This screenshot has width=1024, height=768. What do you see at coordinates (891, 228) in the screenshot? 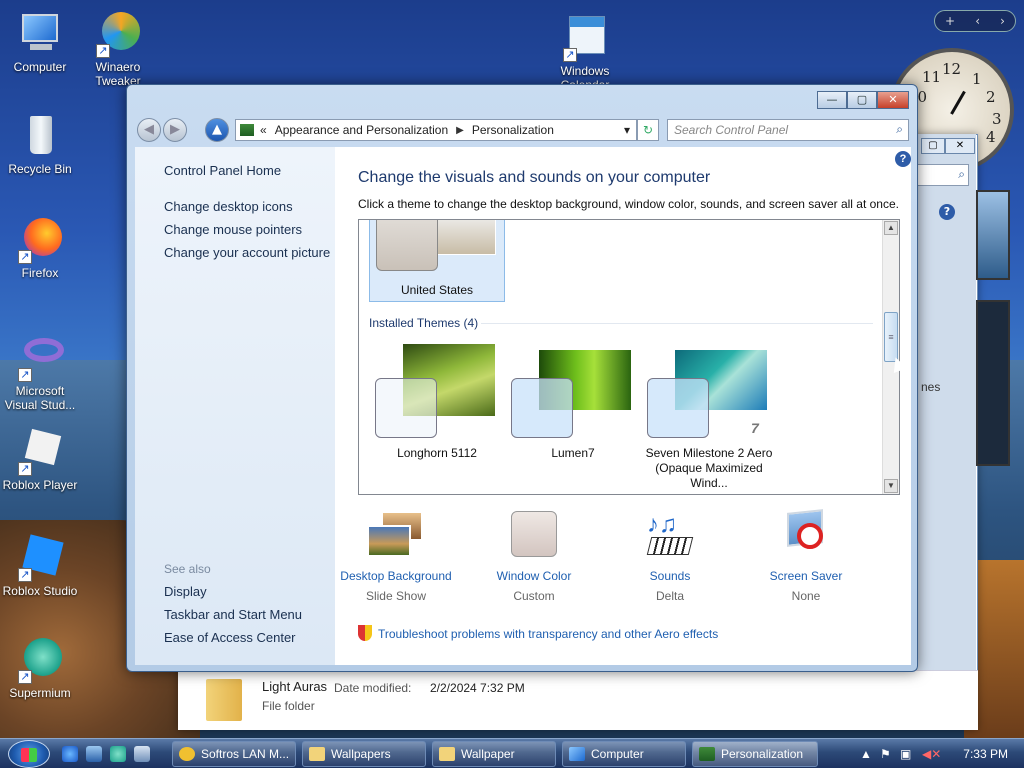
I see `scroll-up-icon: ▲` at bounding box center [891, 228].